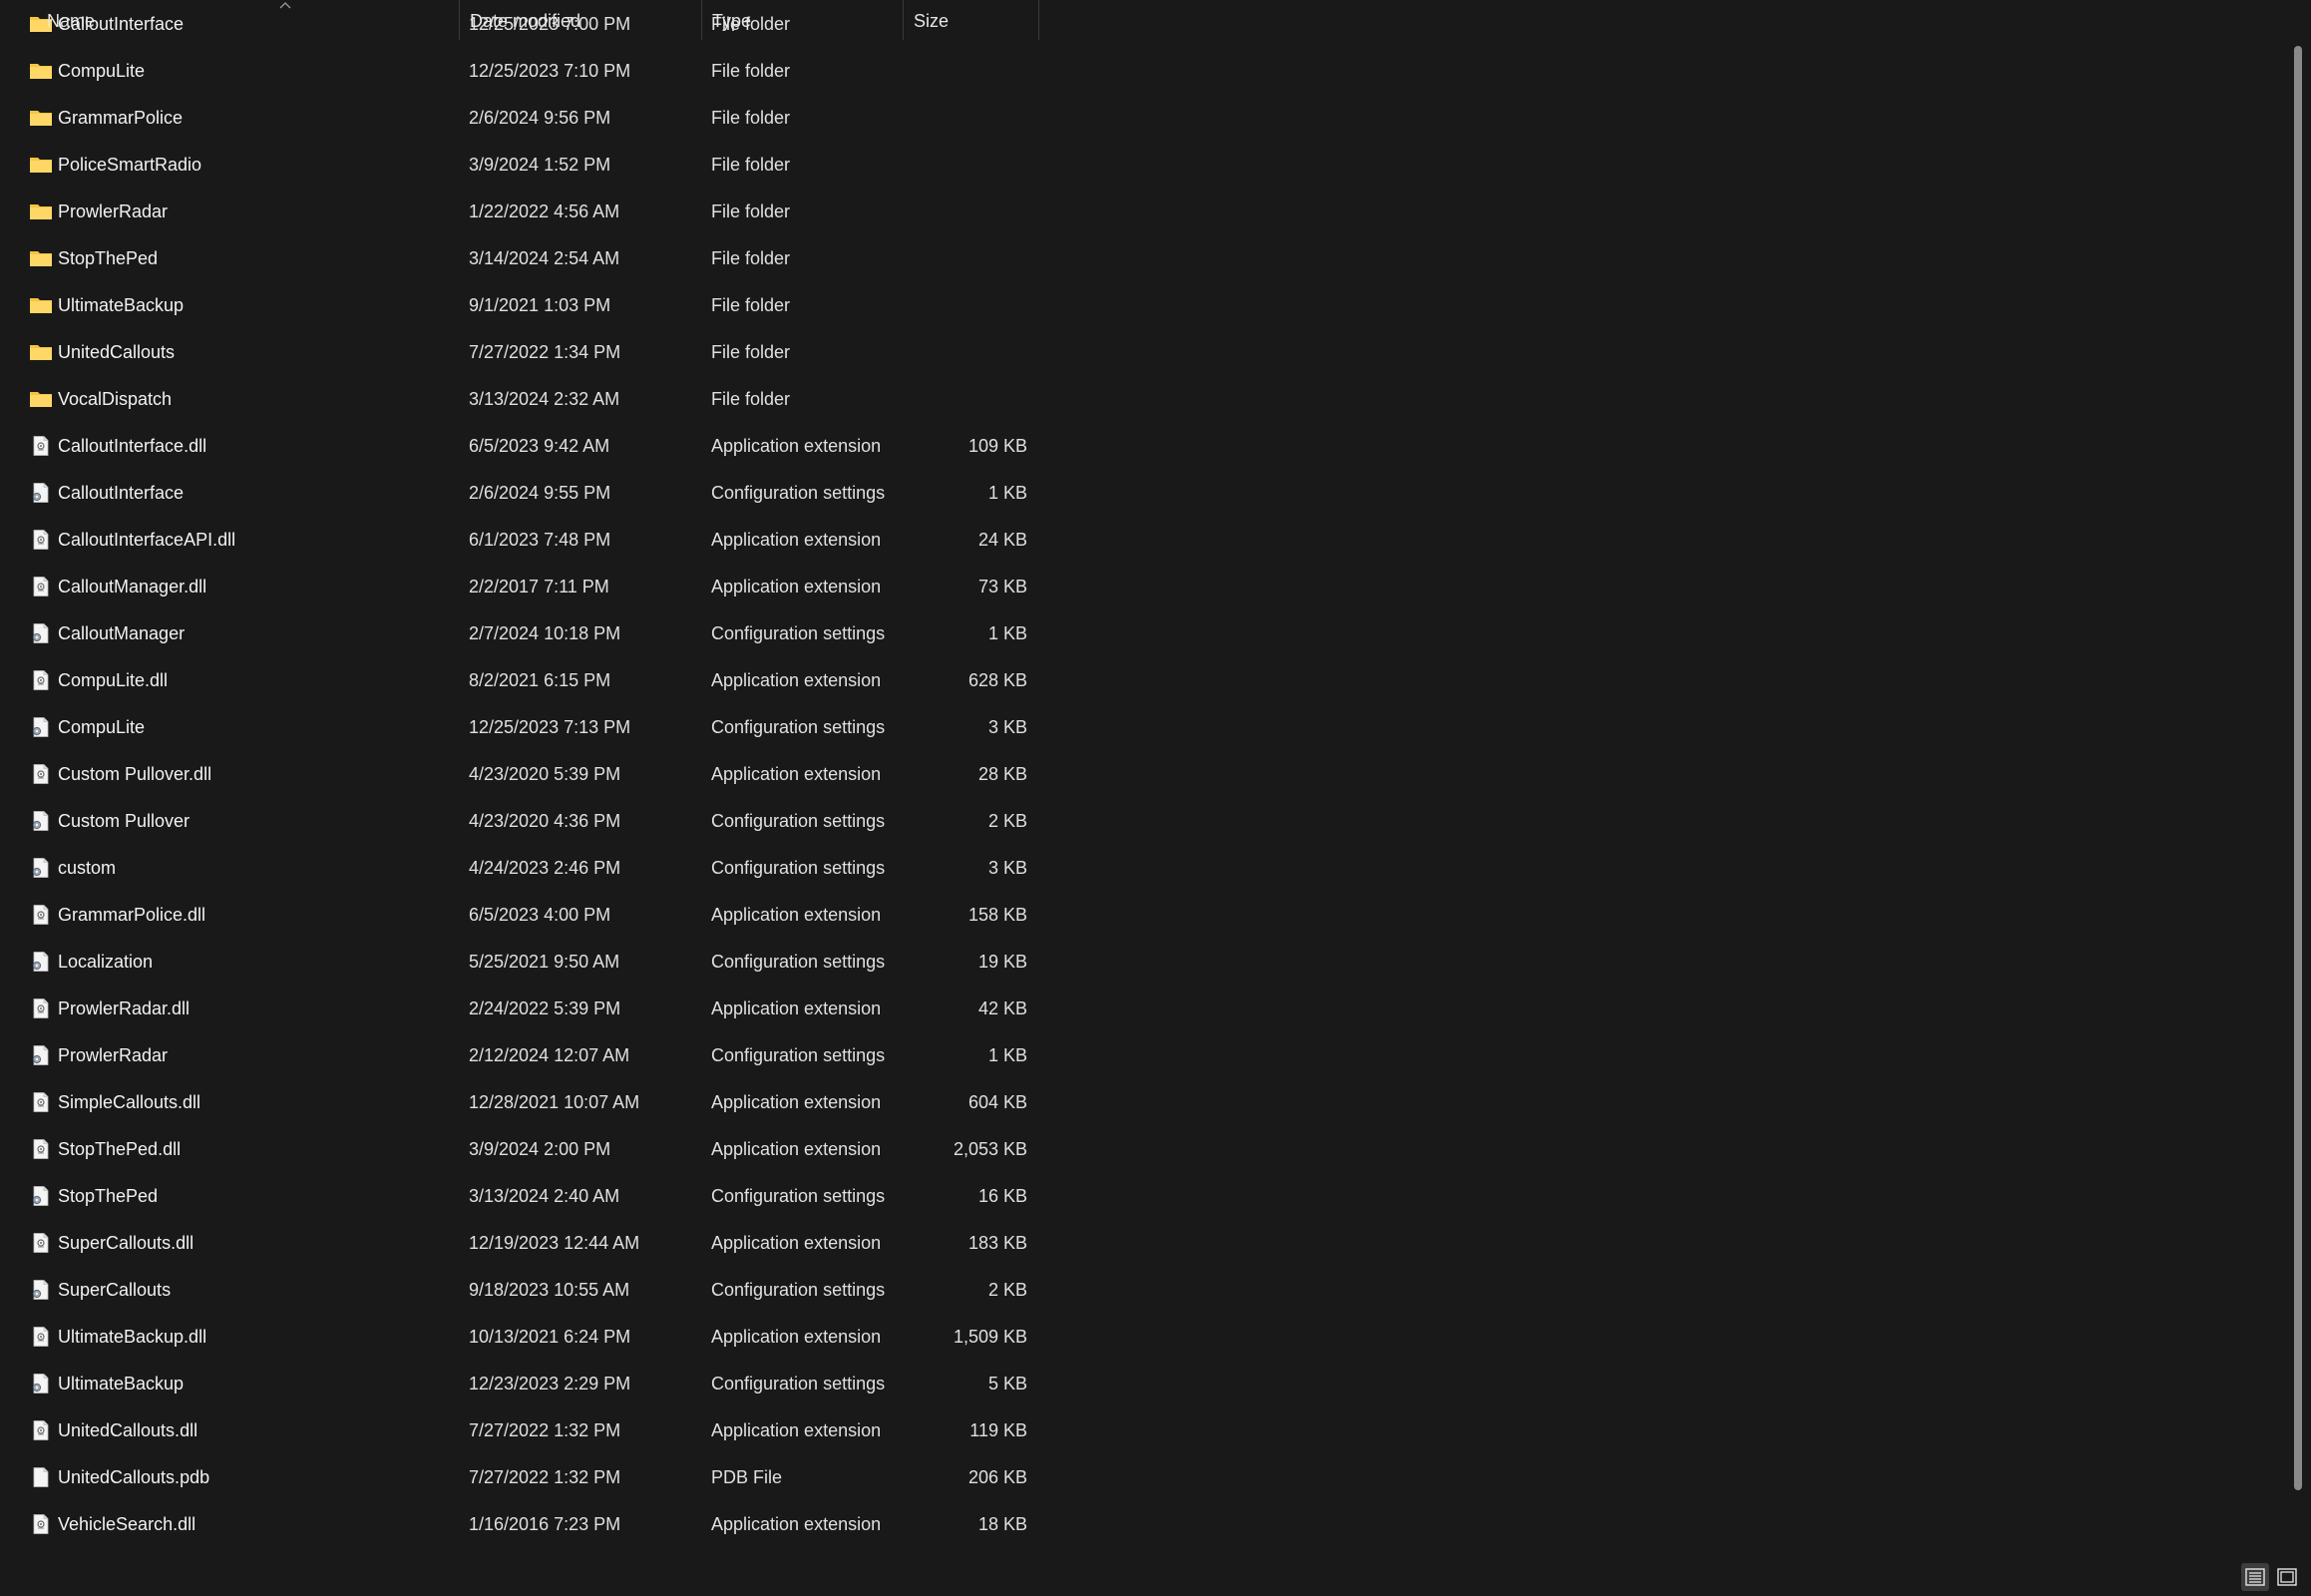 The image size is (2311, 1596). What do you see at coordinates (126, 1243) in the screenshot?
I see `file-name: SuperCallouts.dll` at bounding box center [126, 1243].